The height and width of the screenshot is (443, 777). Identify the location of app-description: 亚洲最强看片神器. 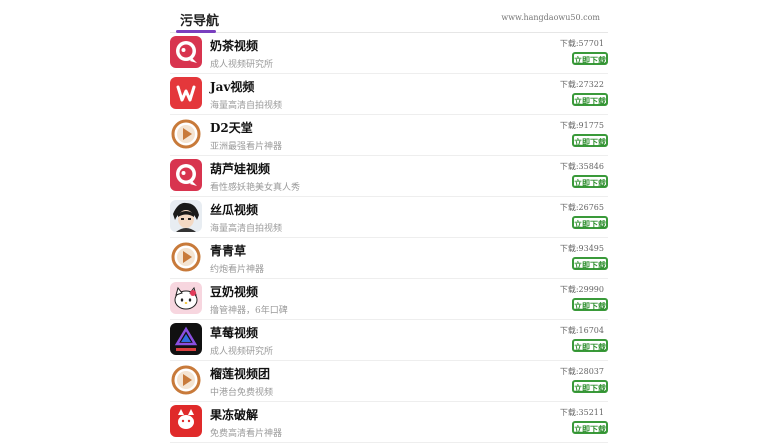
(246, 147).